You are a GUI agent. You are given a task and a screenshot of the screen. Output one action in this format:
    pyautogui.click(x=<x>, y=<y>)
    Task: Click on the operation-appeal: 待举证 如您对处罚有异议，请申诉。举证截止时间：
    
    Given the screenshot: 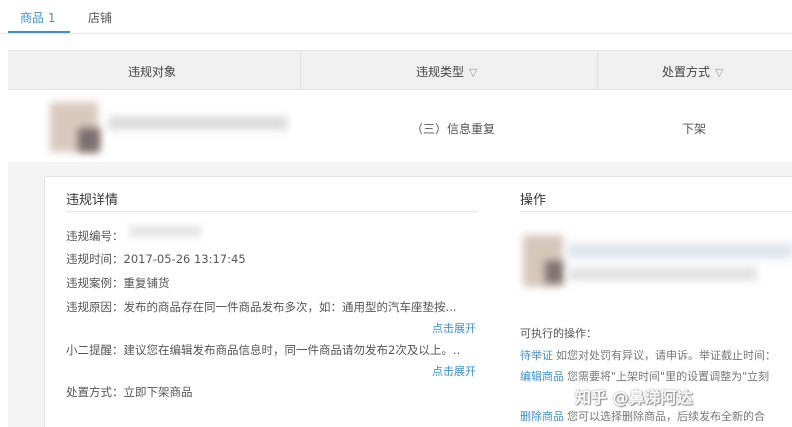 What is the action you would take?
    pyautogui.click(x=648, y=355)
    